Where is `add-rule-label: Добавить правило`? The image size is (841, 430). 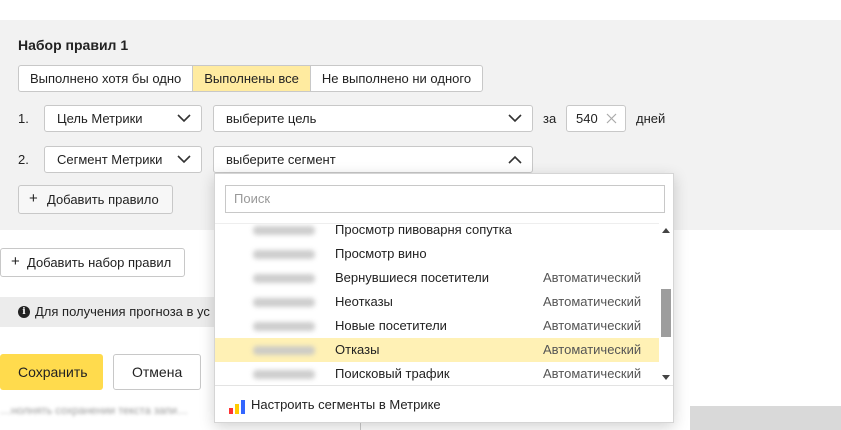
add-rule-label: Добавить правило is located at coordinates (103, 199).